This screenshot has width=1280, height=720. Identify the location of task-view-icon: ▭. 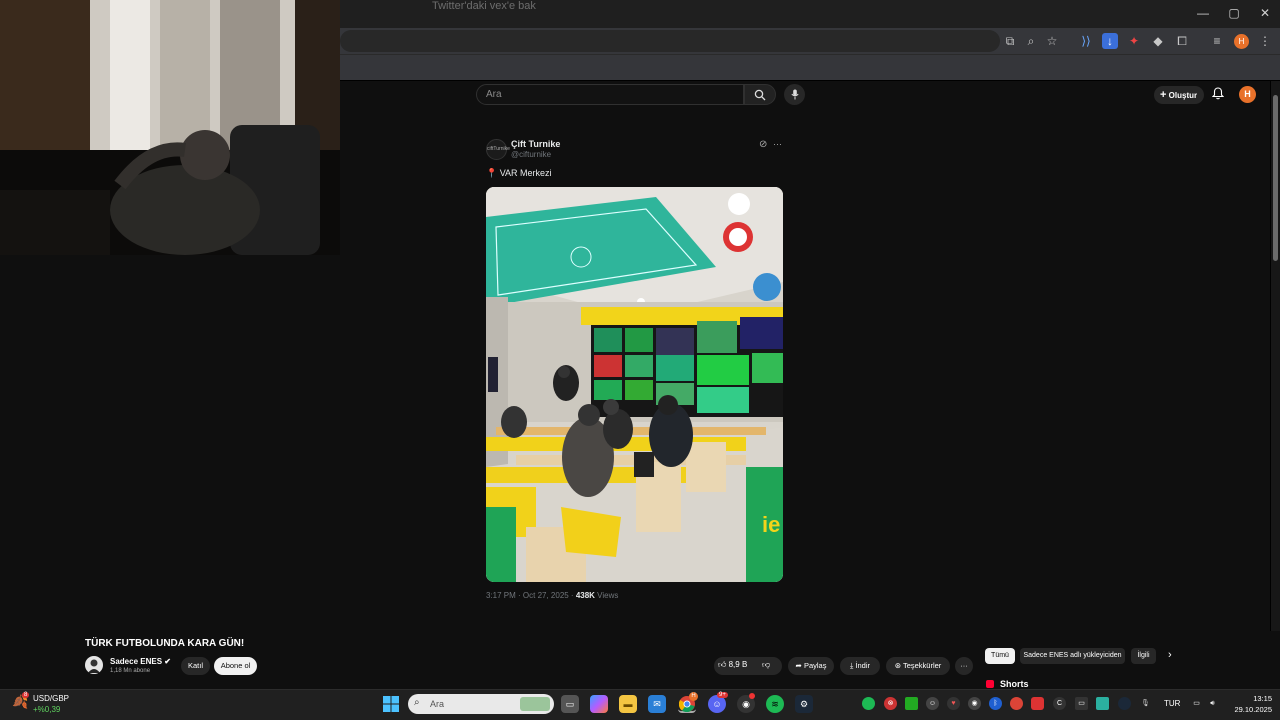
(570, 704).